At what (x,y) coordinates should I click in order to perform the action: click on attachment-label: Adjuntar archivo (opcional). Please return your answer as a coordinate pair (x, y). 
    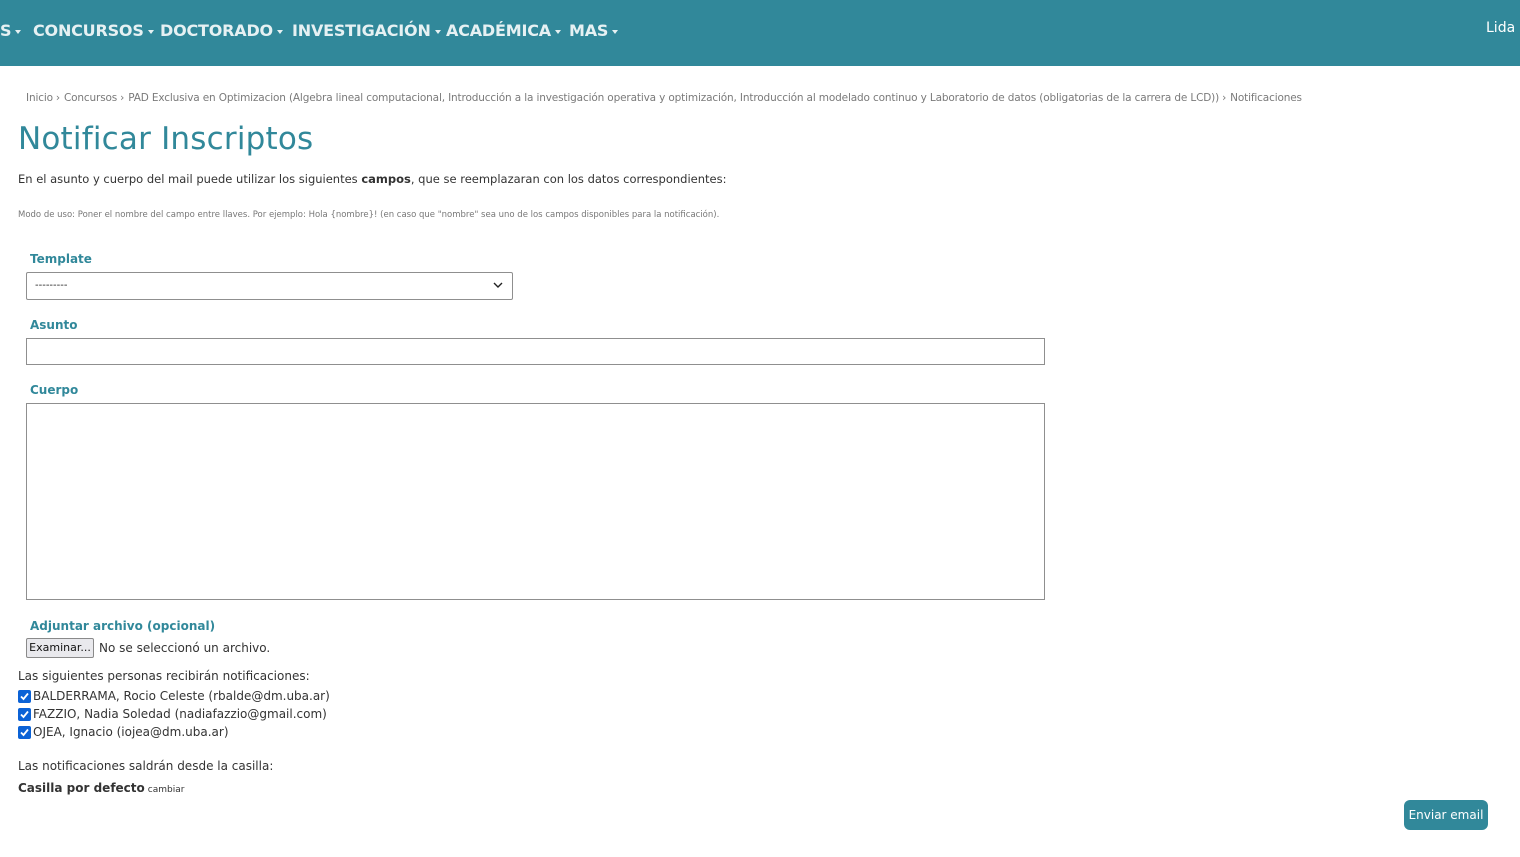
    Looking at the image, I should click on (123, 626).